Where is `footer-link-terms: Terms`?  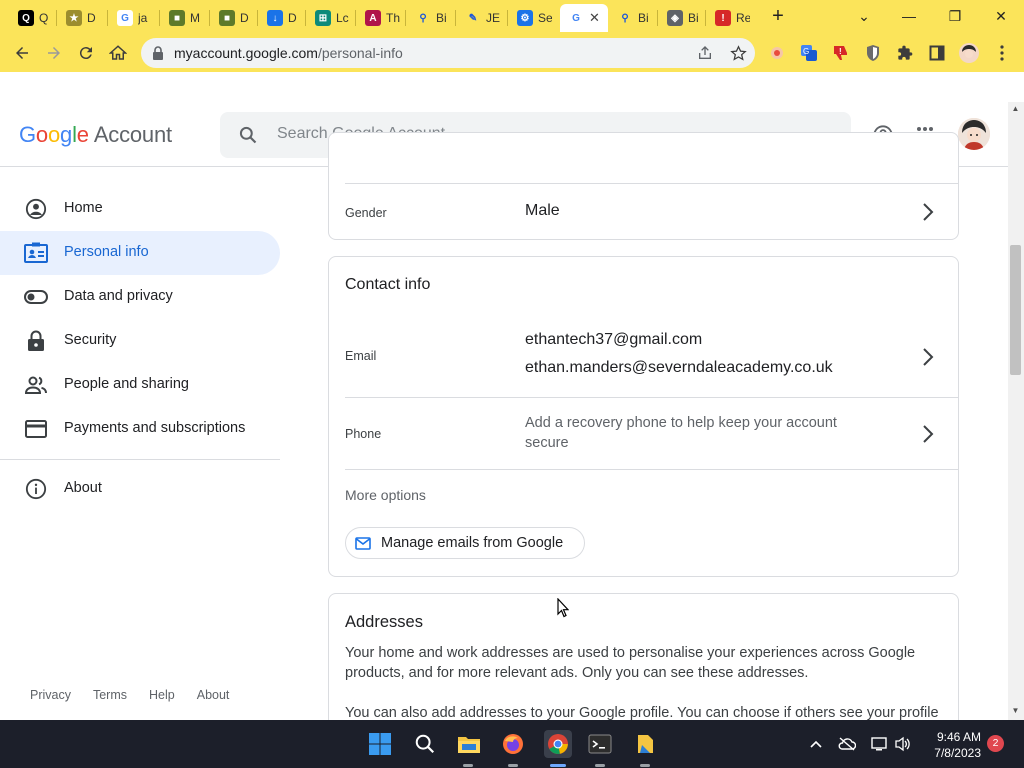 footer-link-terms: Terms is located at coordinates (110, 695).